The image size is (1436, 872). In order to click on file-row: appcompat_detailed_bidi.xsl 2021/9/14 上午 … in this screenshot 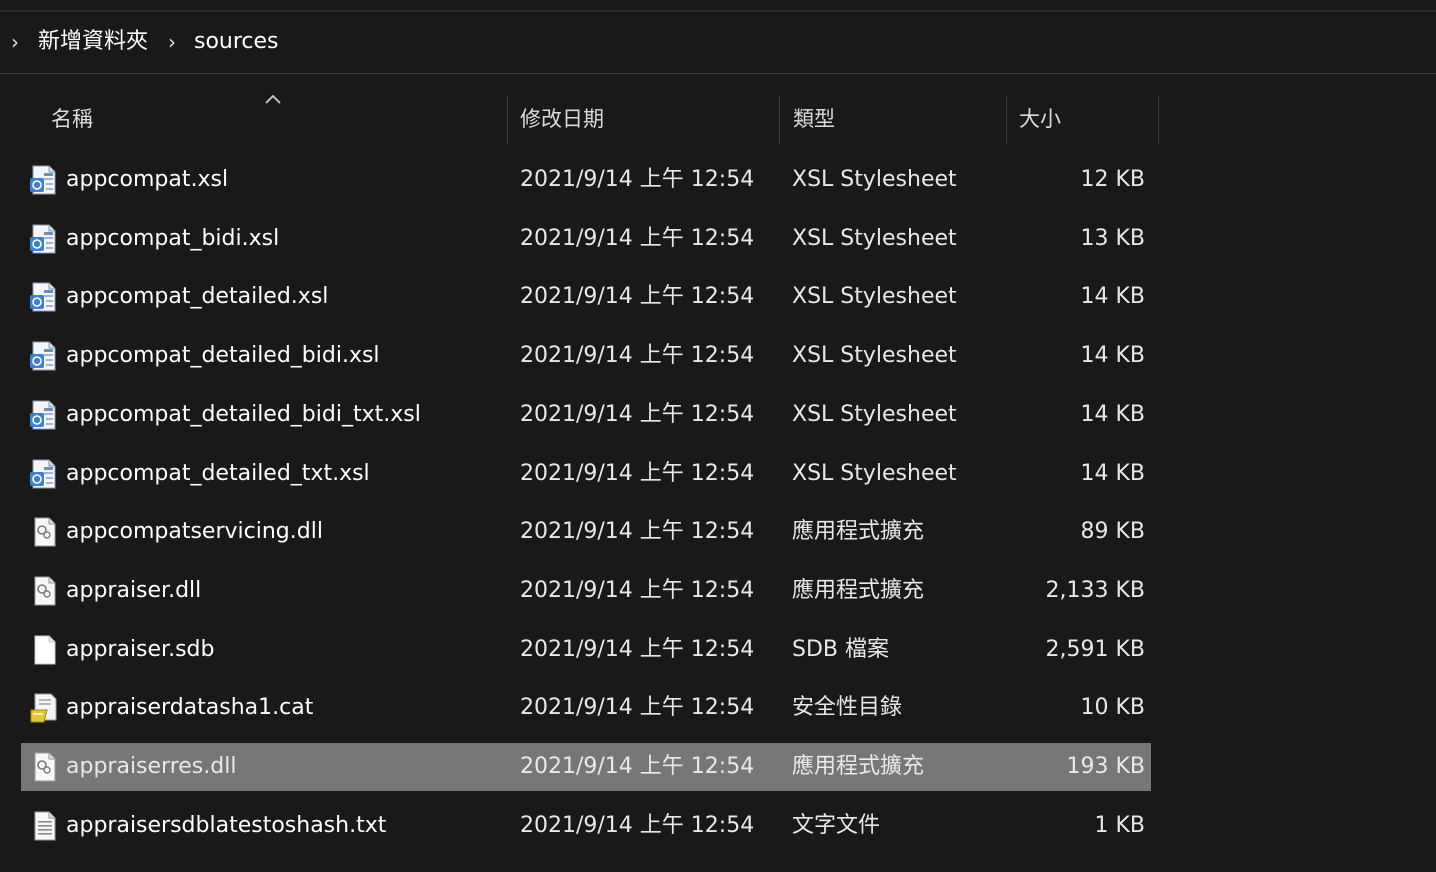, I will do `click(586, 356)`.